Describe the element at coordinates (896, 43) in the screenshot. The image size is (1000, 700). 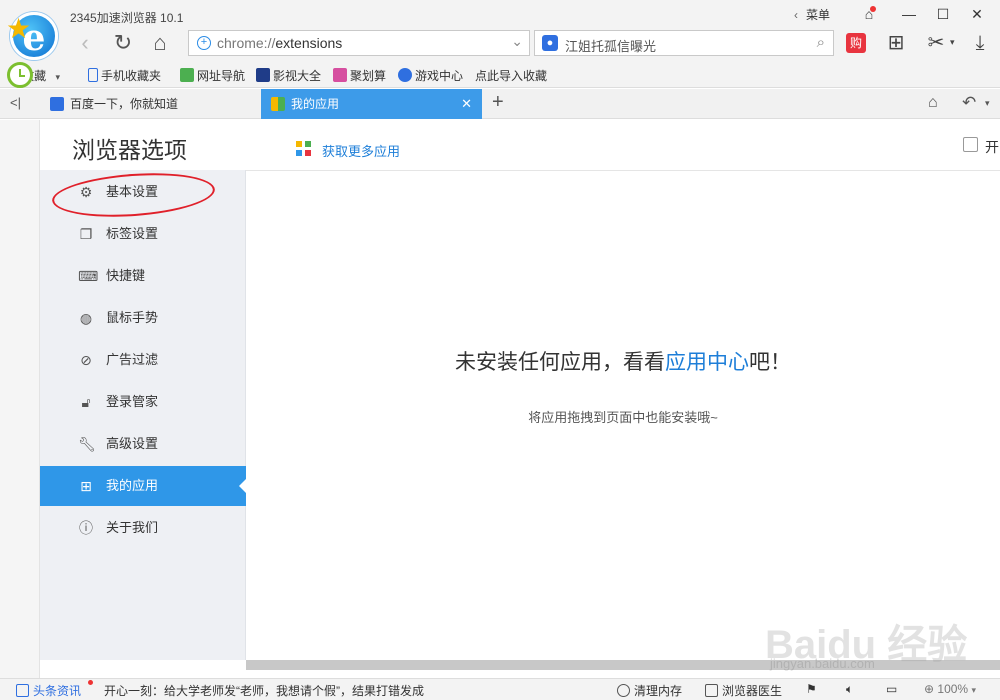
I see `apps-grid-icon: ⊞` at that location.